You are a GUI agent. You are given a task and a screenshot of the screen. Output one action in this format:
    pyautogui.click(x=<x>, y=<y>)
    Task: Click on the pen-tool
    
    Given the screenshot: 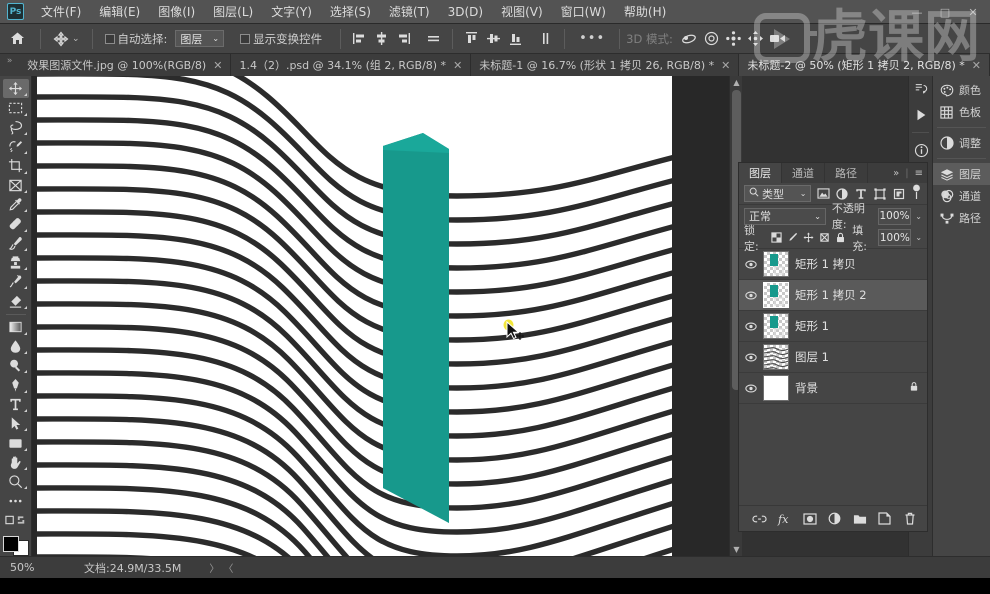 What is the action you would take?
    pyautogui.click(x=16, y=384)
    